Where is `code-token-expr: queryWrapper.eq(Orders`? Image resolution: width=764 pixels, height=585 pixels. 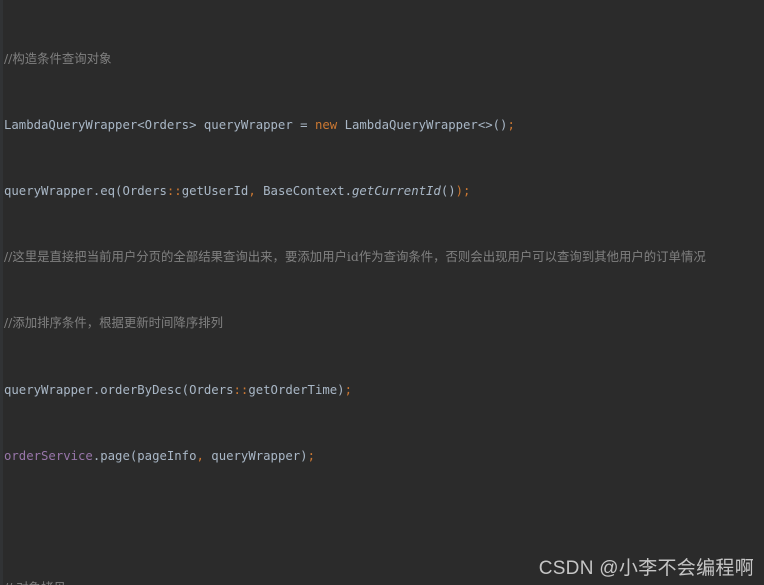 code-token-expr: queryWrapper.eq(Orders is located at coordinates (85, 191).